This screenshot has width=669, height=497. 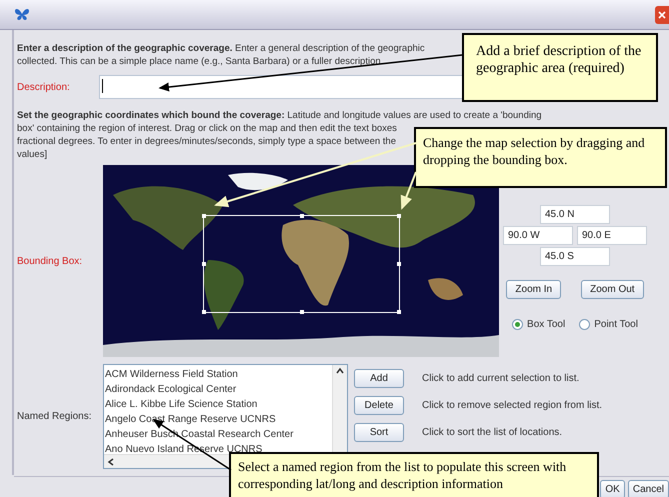 What do you see at coordinates (207, 128) in the screenshot?
I see `instruction-text: box' containing the region of interest. Drag or click on the map and then edit the text boxes` at bounding box center [207, 128].